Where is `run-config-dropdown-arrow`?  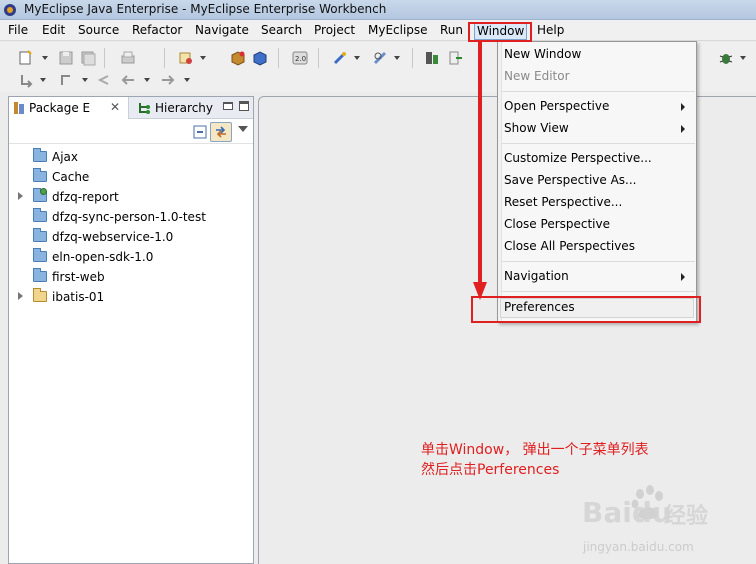 run-config-dropdown-arrow is located at coordinates (357, 58).